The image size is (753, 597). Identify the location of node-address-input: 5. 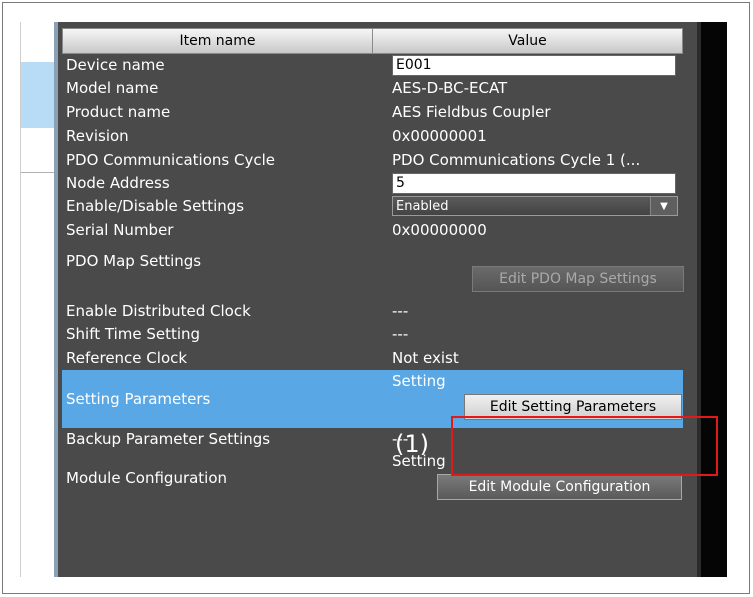
(534, 183).